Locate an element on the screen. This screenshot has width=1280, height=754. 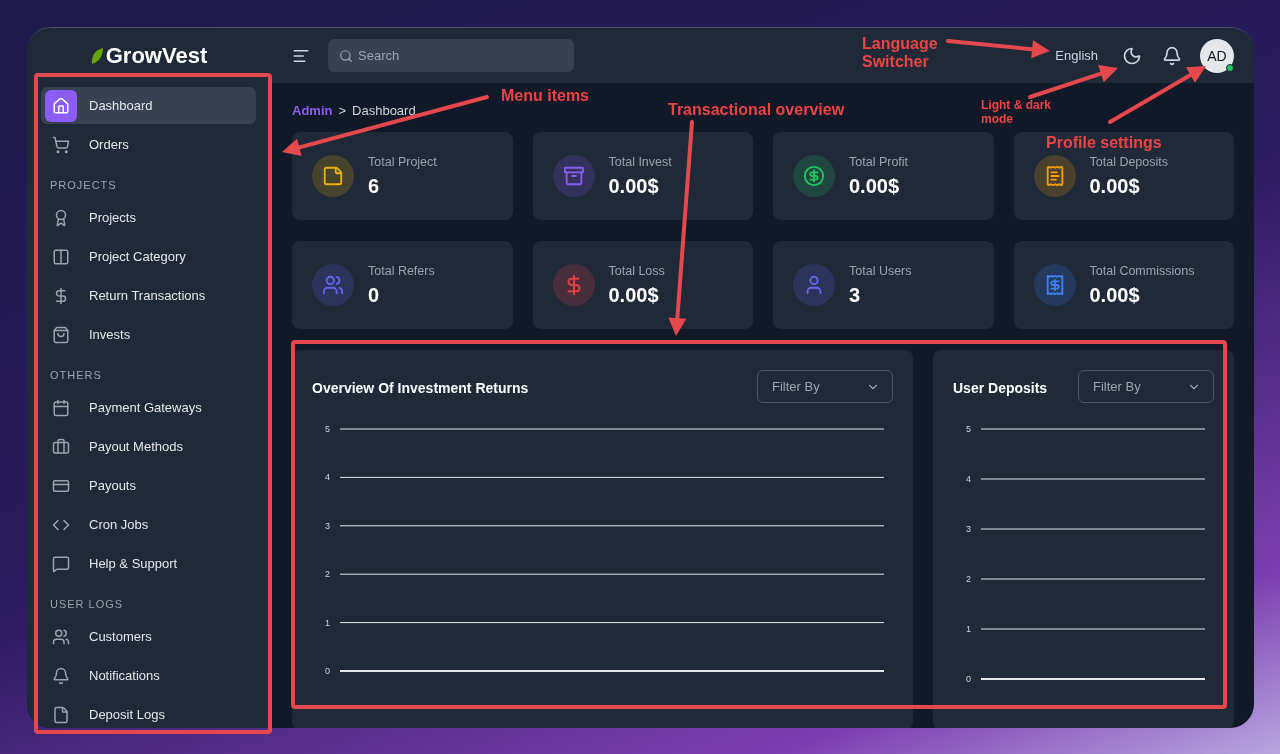
sidebar-item: Payout Methods is located at coordinates (148, 446).